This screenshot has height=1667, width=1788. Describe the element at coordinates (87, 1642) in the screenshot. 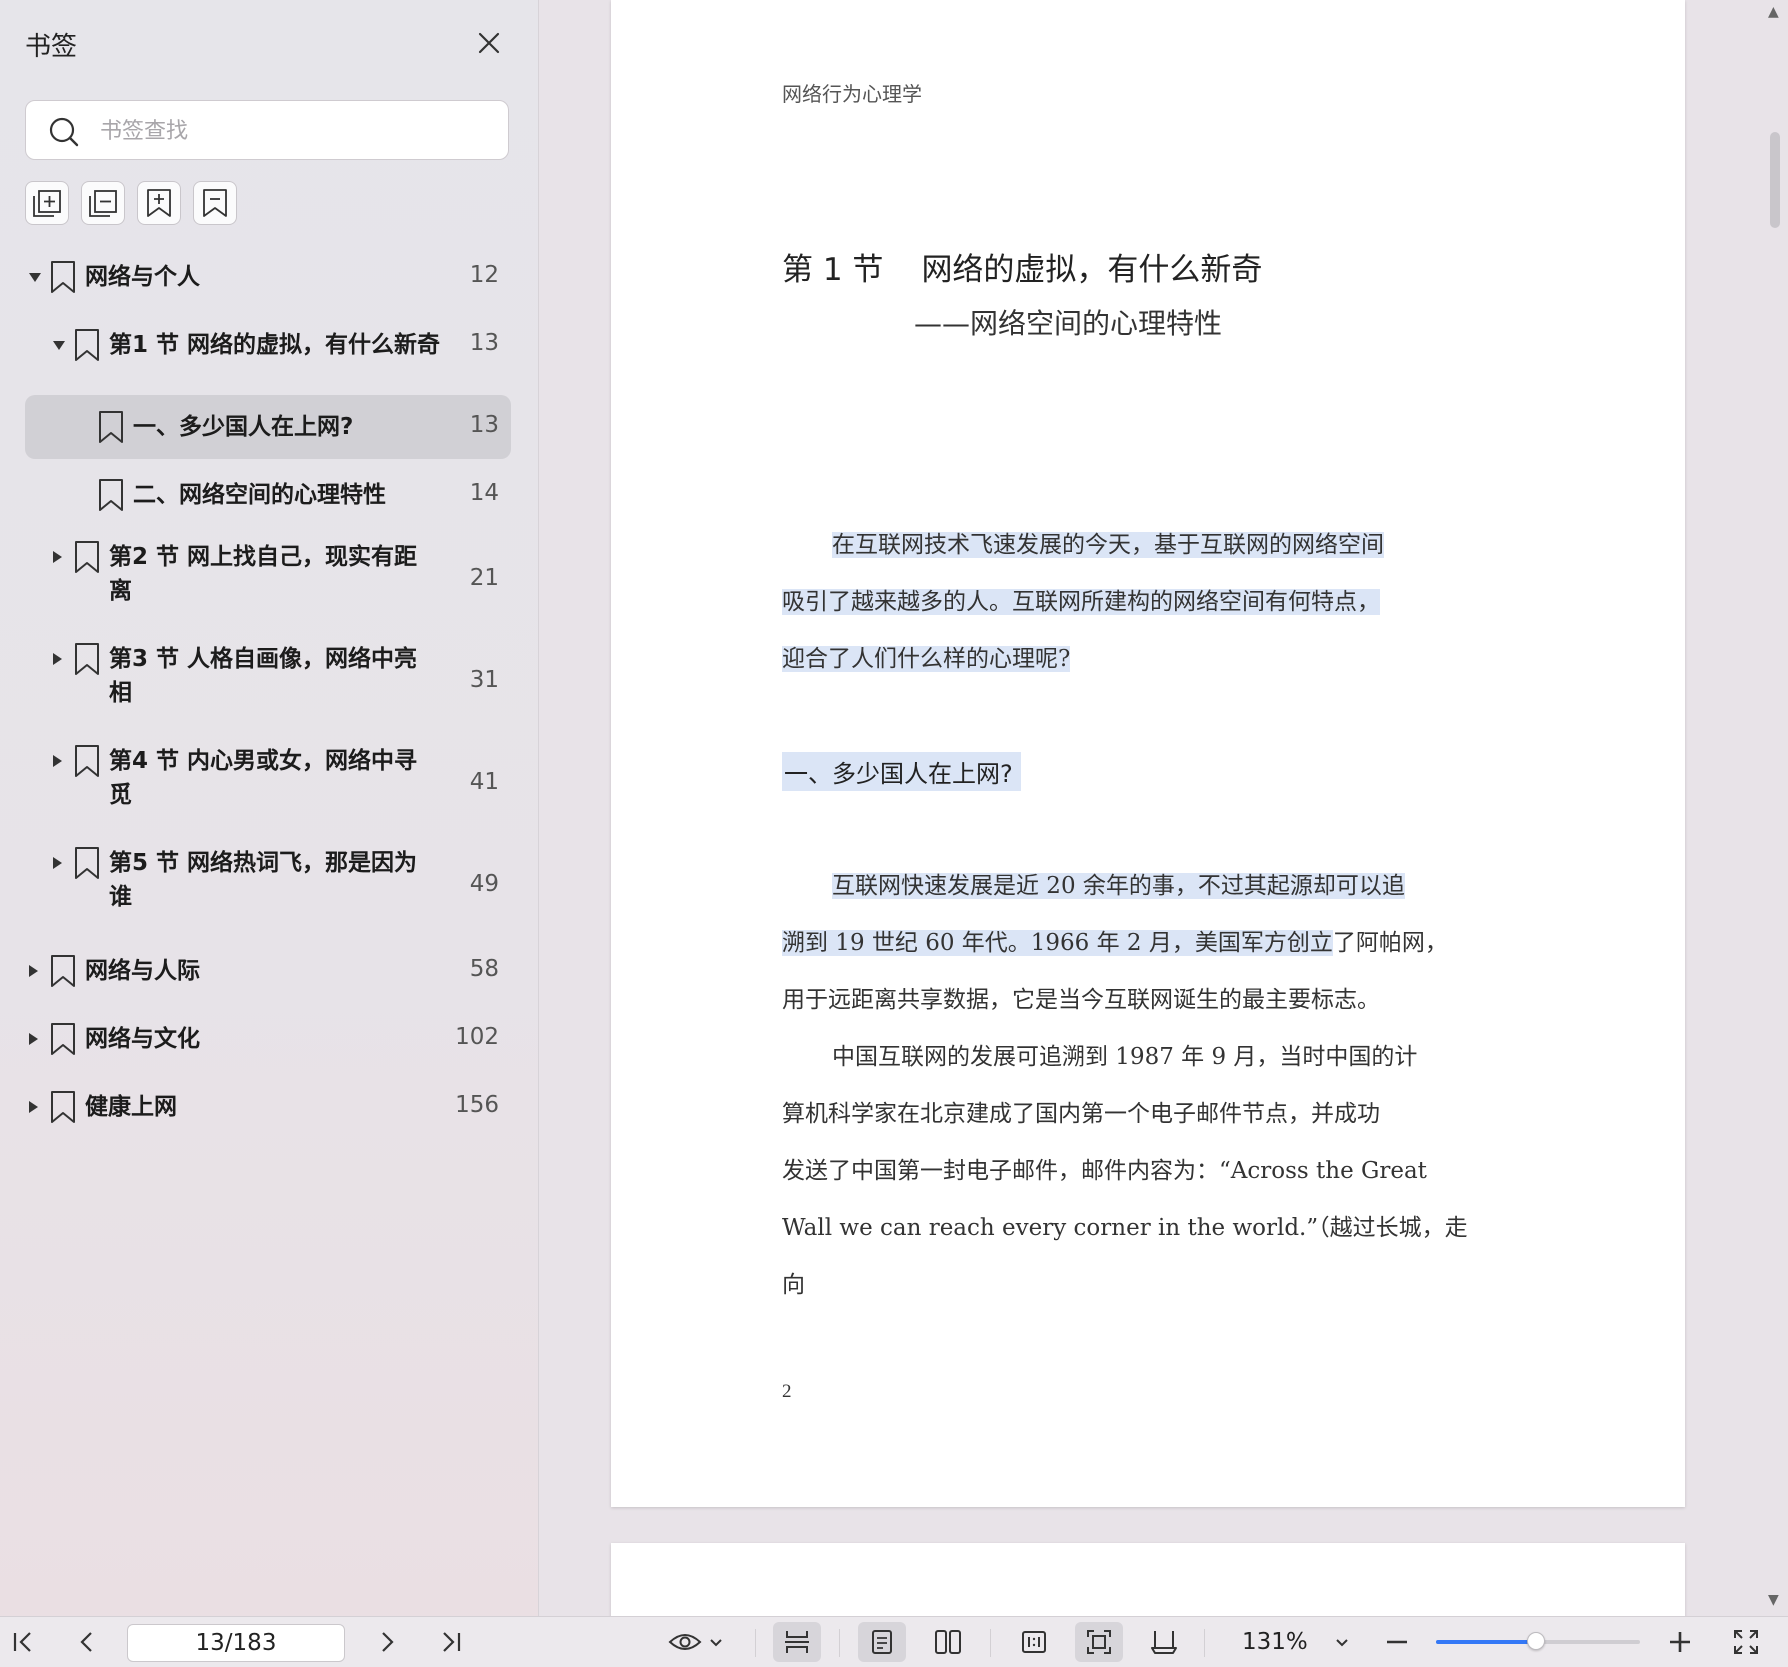

I see `prev-page-icon` at that location.